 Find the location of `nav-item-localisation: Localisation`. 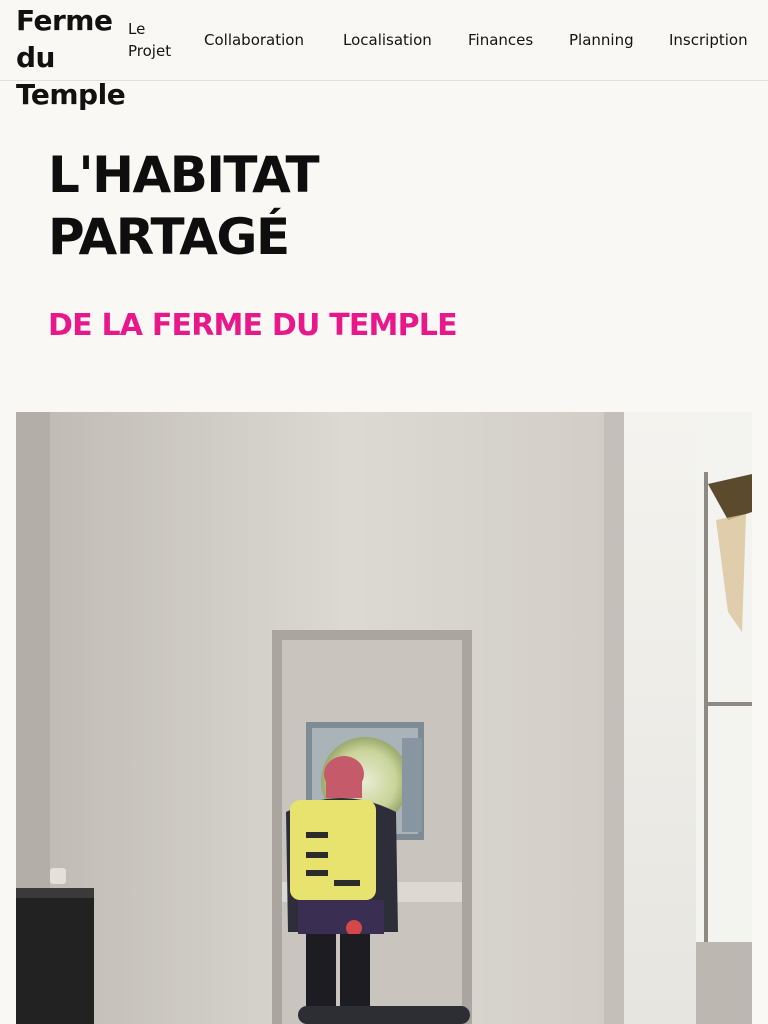

nav-item-localisation: Localisation is located at coordinates (387, 40).